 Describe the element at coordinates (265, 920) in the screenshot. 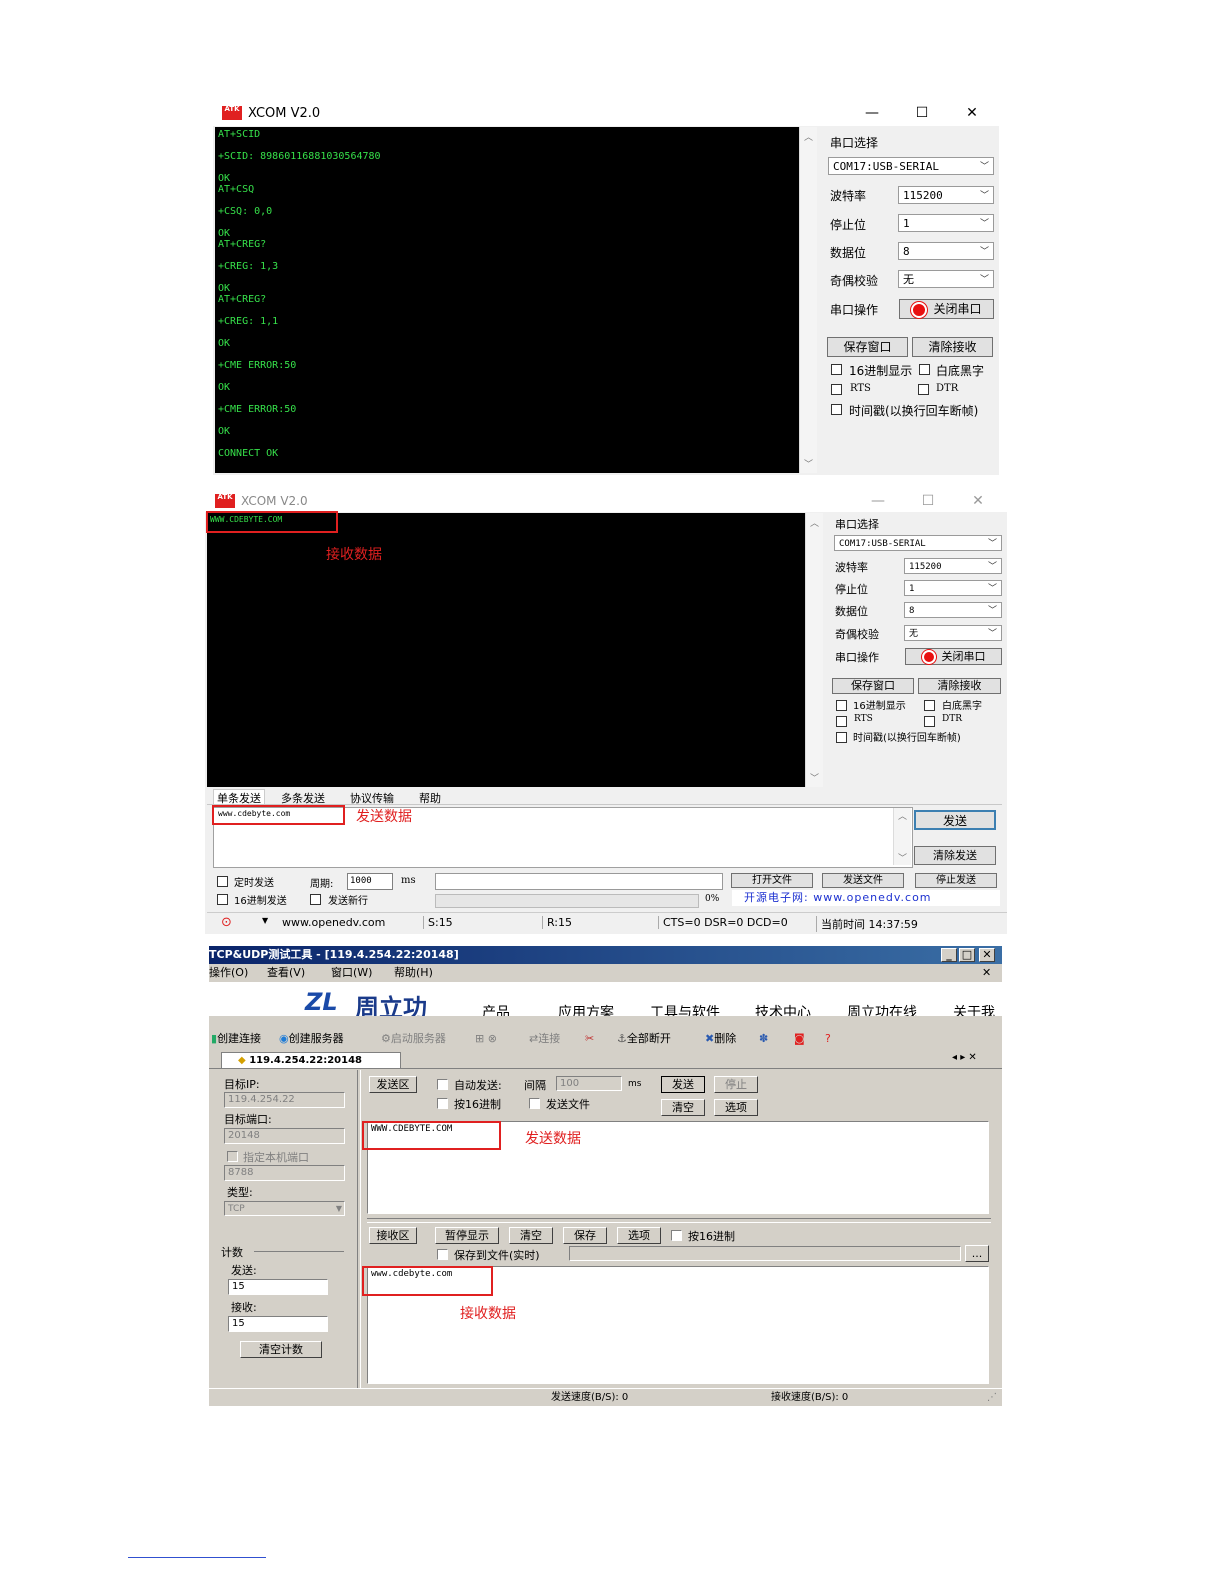

I see `dropdown-icon: ▼` at that location.